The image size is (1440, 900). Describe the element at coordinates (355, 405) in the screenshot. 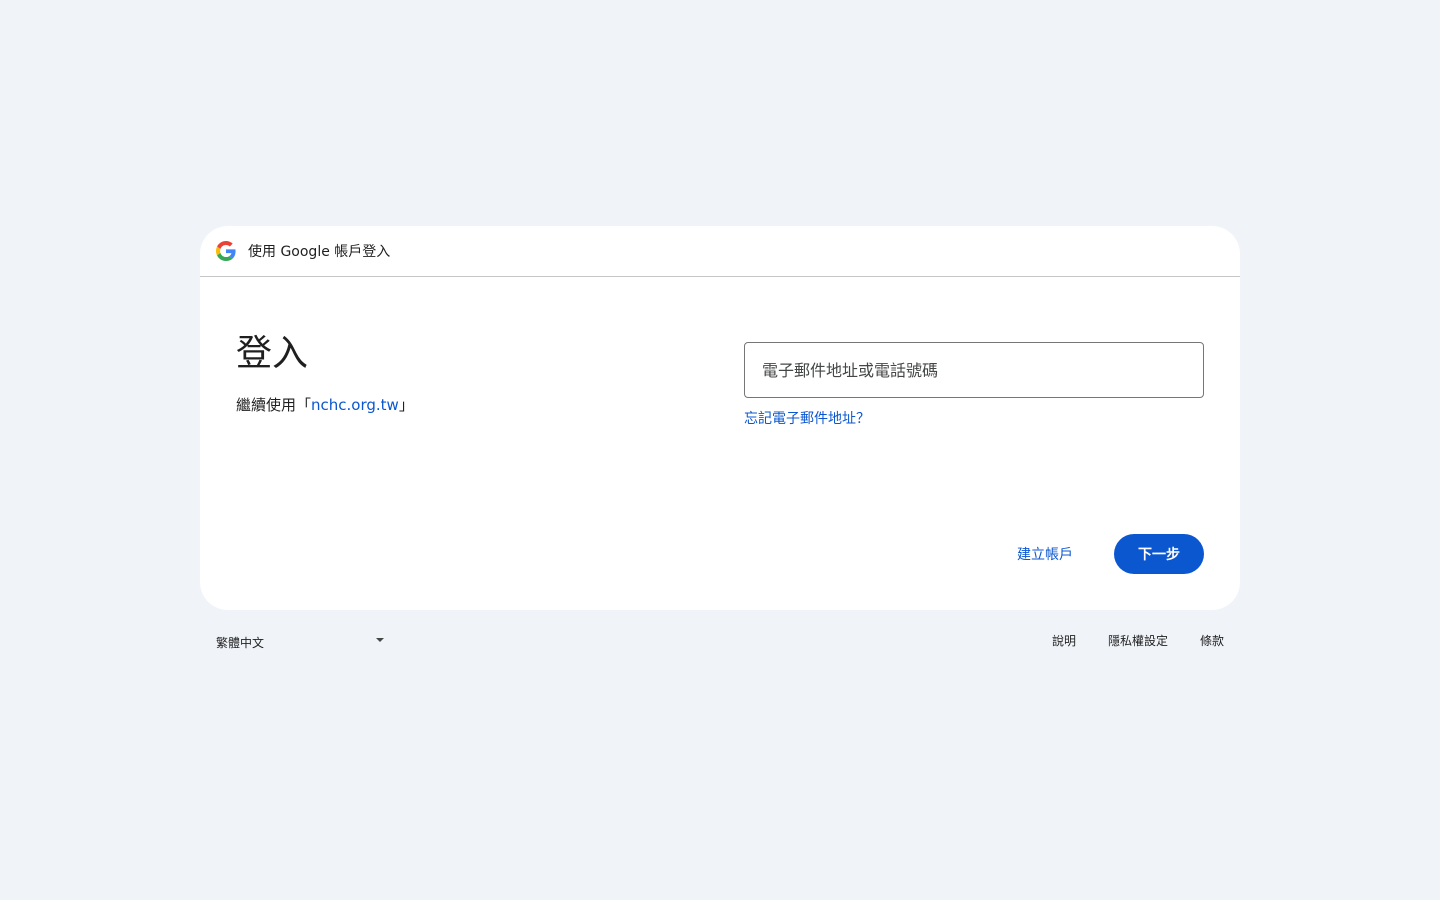

I see `continue-site-link: nchc.org.tw` at that location.